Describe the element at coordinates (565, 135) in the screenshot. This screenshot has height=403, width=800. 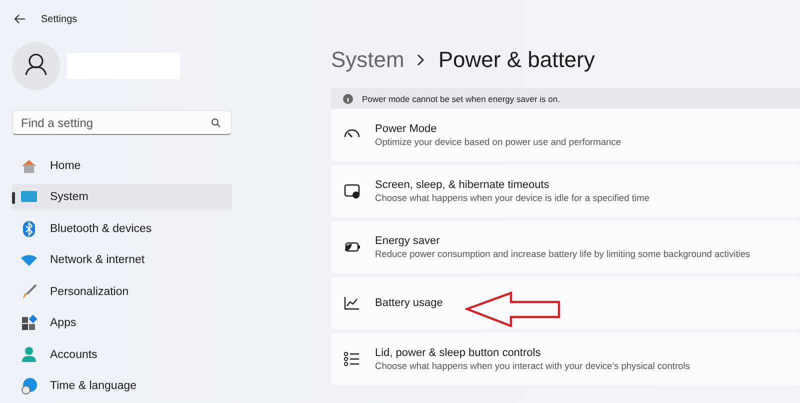
I see `settings-card: Power Mode Optimize your device based on power use and performance` at that location.